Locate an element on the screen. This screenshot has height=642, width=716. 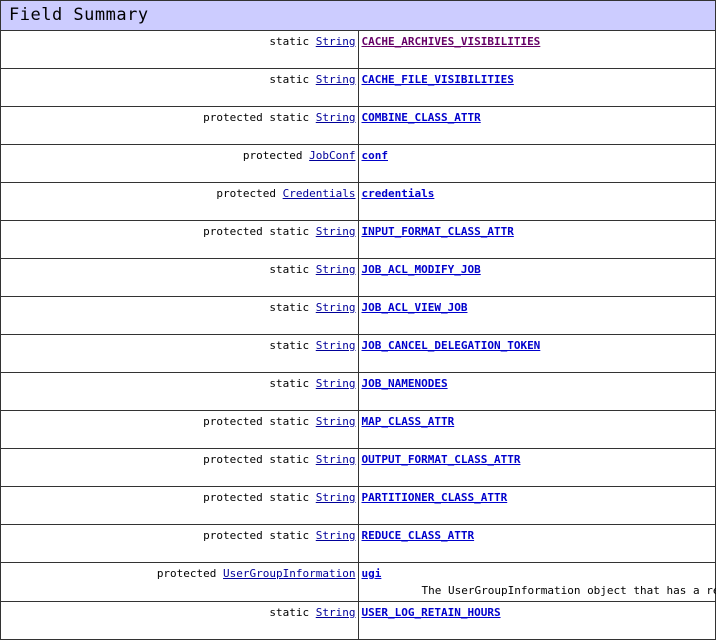
field-name-link: COMBINE_CLASS_ATTR is located at coordinates (421, 117).